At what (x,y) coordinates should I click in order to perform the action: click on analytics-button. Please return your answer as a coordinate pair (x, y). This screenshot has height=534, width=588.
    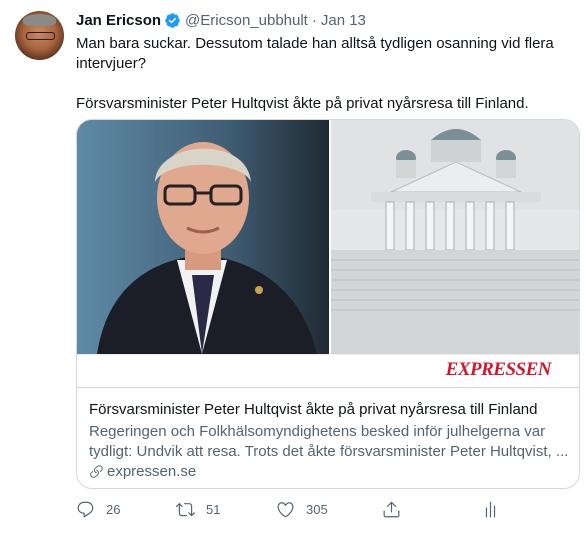
    Looking at the image, I should click on (490, 509).